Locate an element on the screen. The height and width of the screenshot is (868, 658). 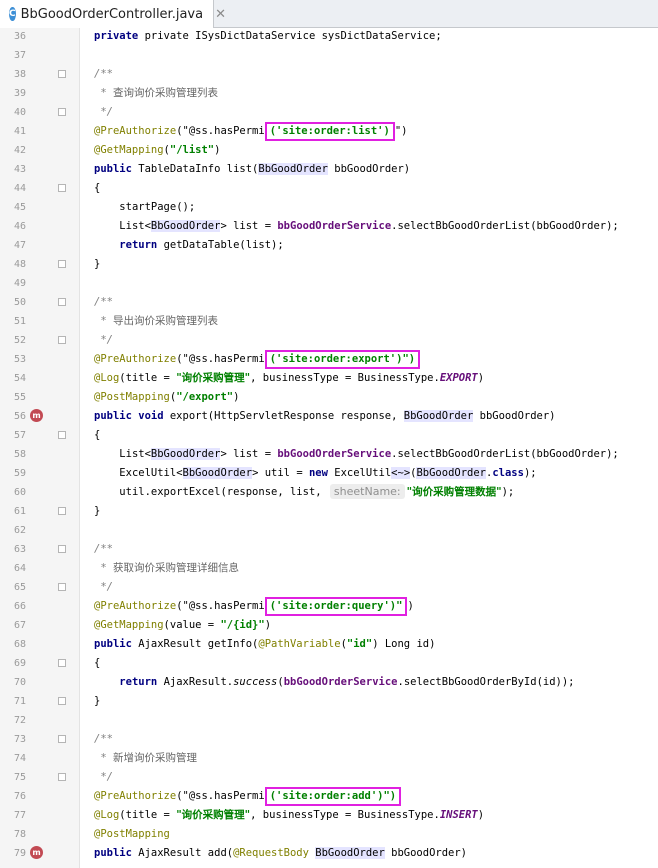
line-number: 70 is located at coordinates (19, 682).